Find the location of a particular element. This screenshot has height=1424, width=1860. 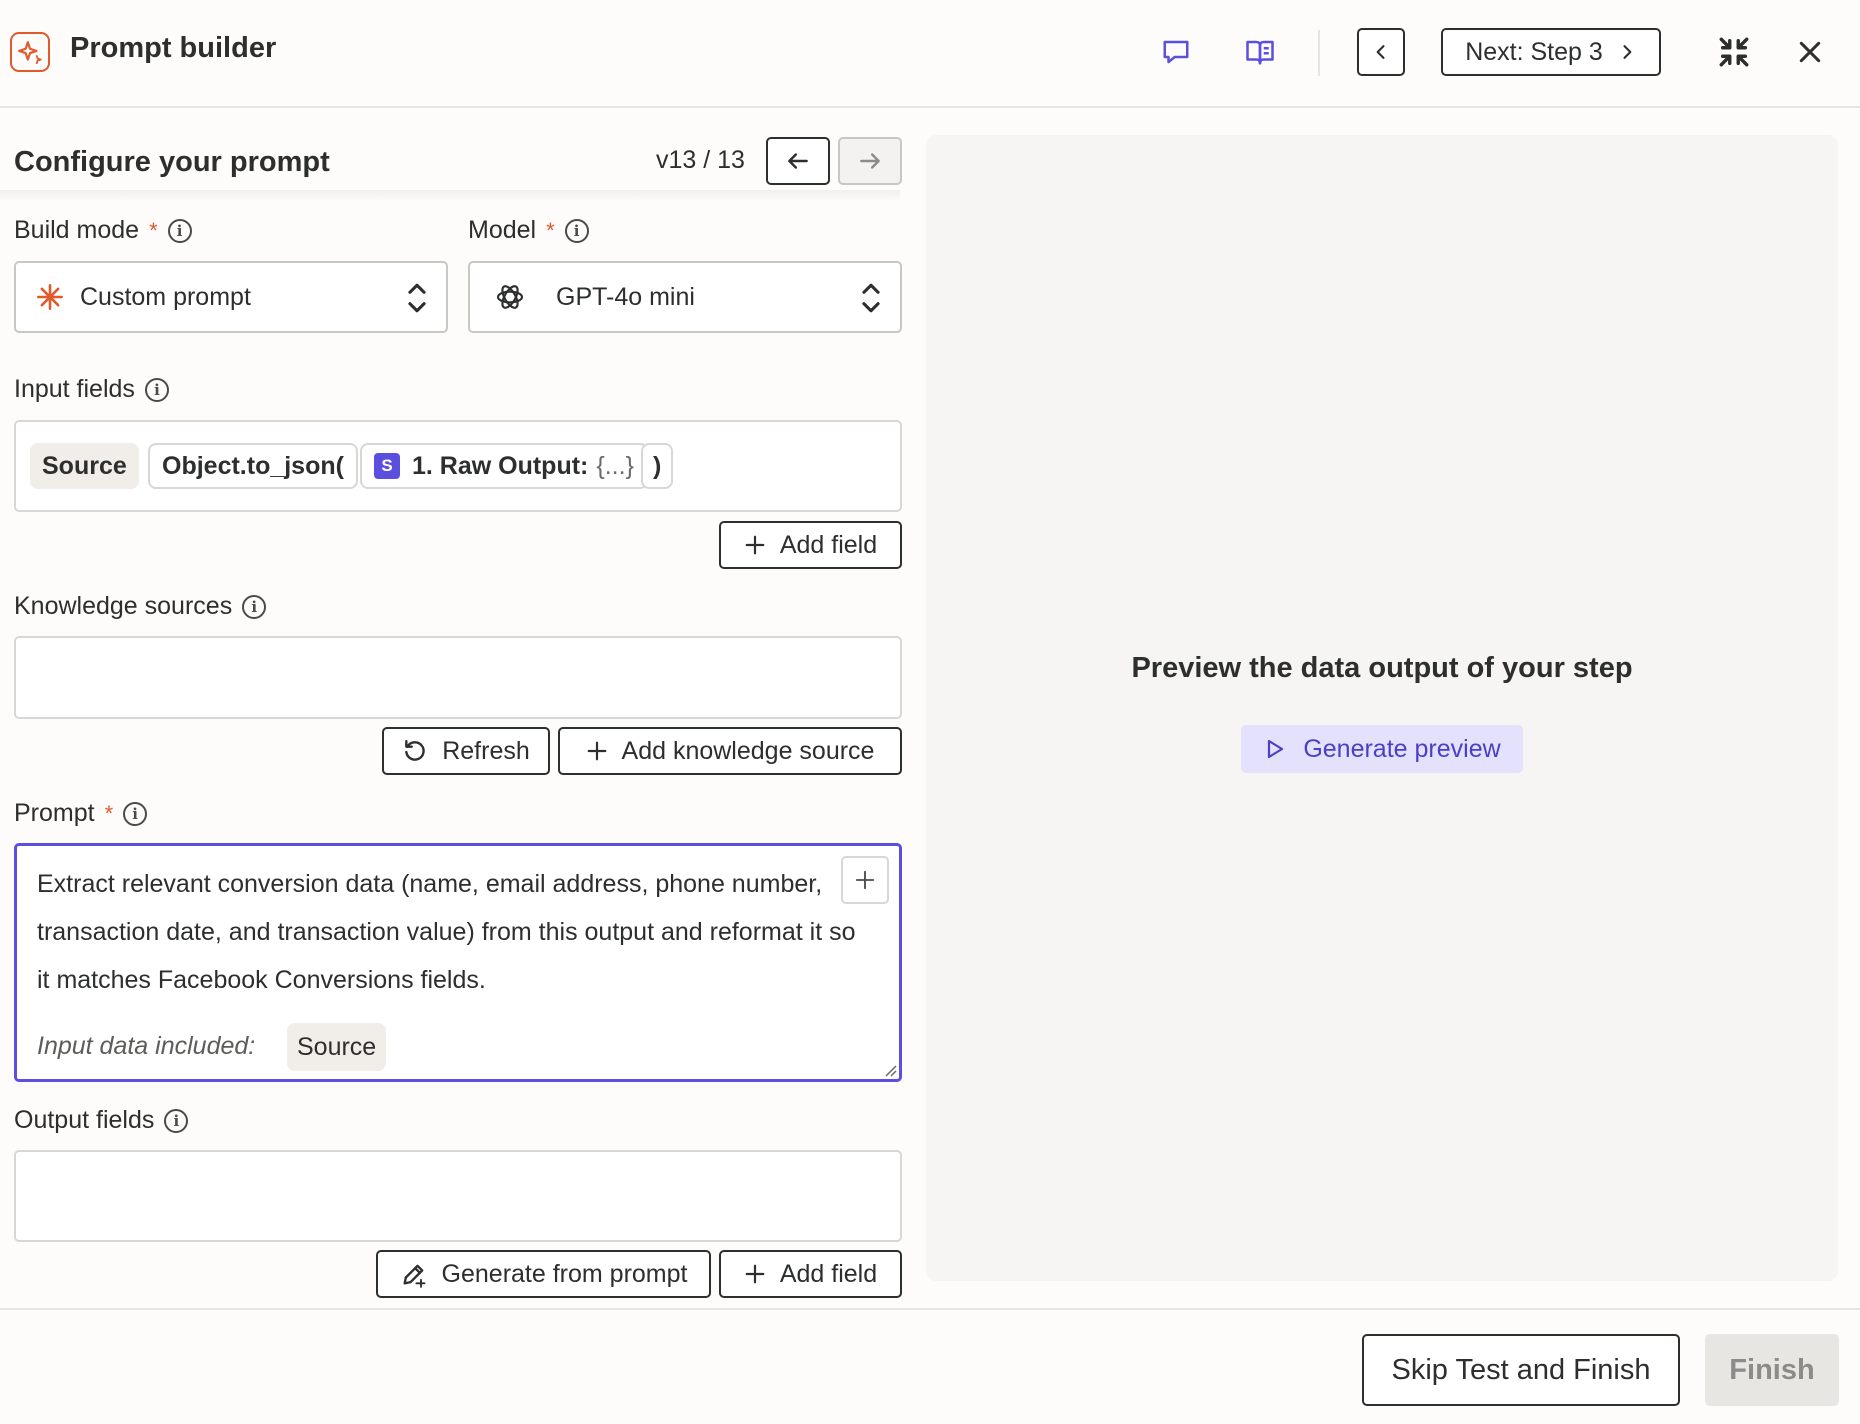

output-fields-box is located at coordinates (458, 1196).